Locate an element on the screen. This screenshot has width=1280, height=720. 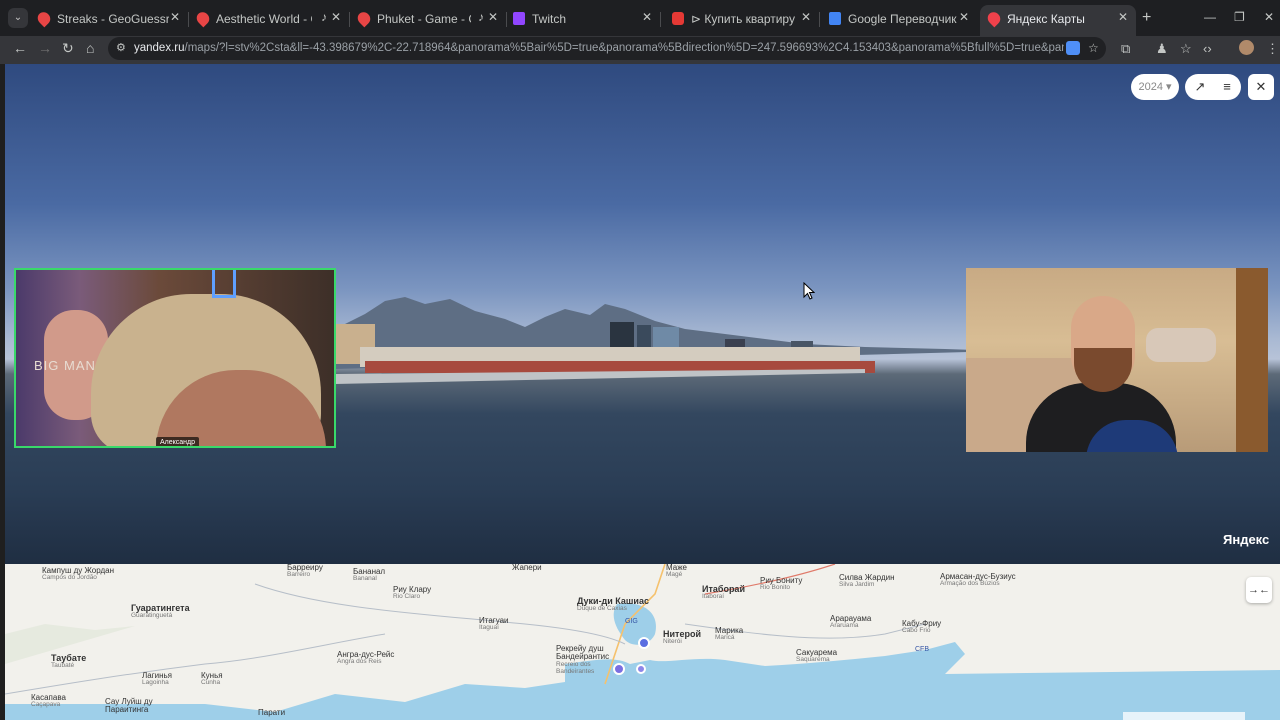
webcam-right is located at coordinates (1117, 360).